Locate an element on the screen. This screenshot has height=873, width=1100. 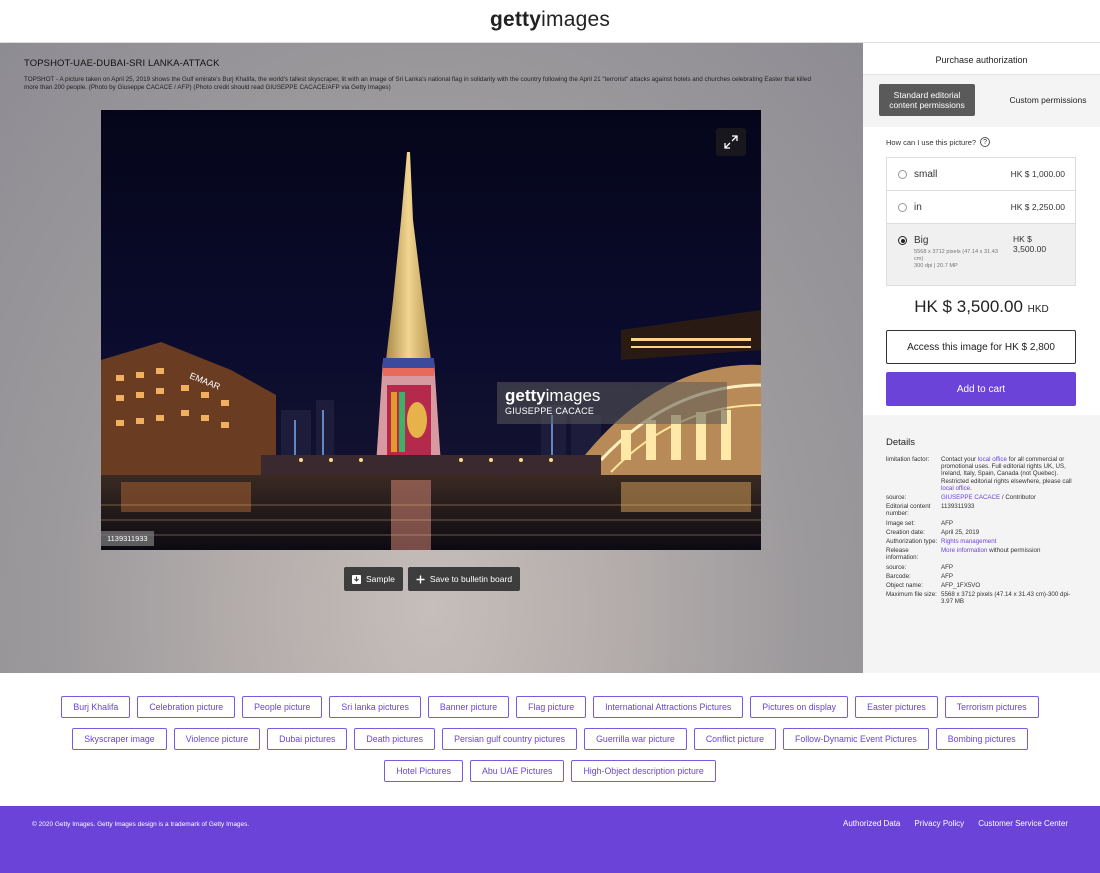
detail-row-image-set: Image set: AFP is located at coordinates (983, 523).